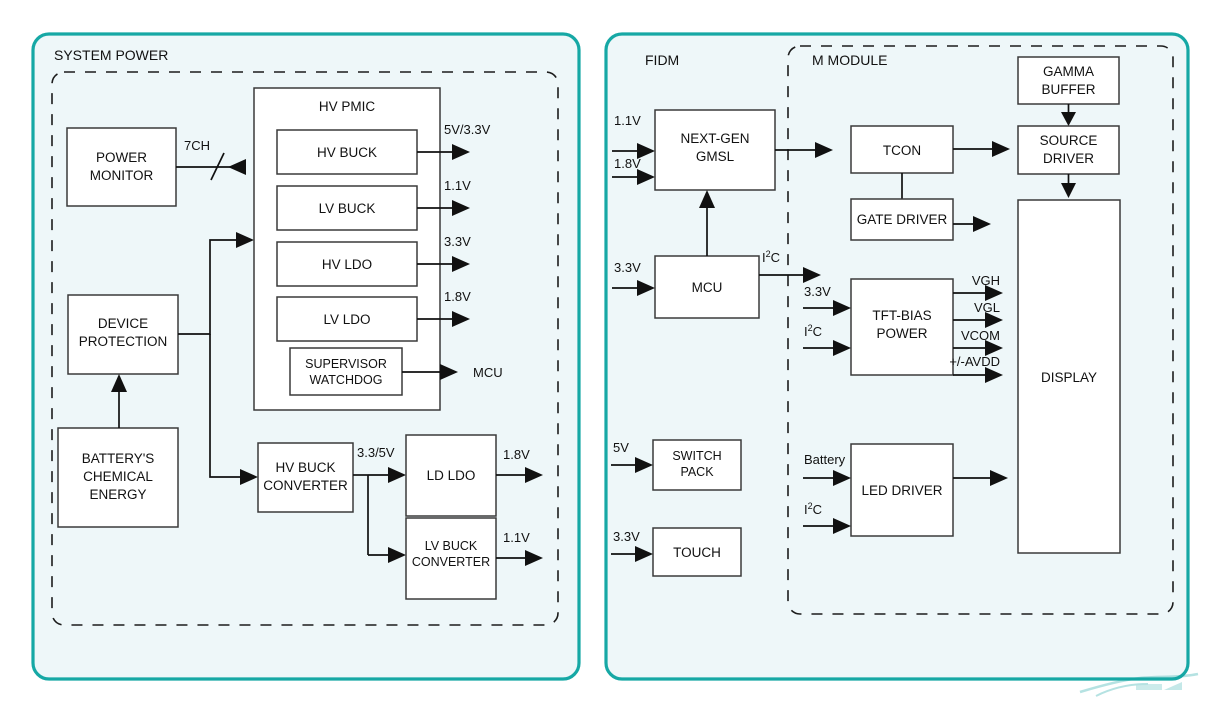 The height and width of the screenshot is (710, 1220). Describe the element at coordinates (346, 364) in the screenshot. I see `block-supervisor-label-line1: SUPERVISOR` at that location.